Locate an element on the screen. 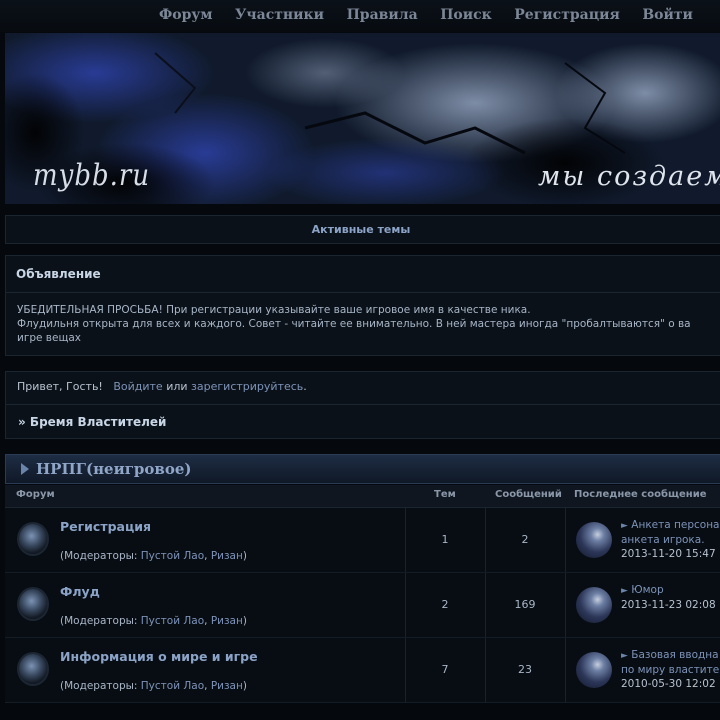  announcement-title: Объявление is located at coordinates (58, 274).